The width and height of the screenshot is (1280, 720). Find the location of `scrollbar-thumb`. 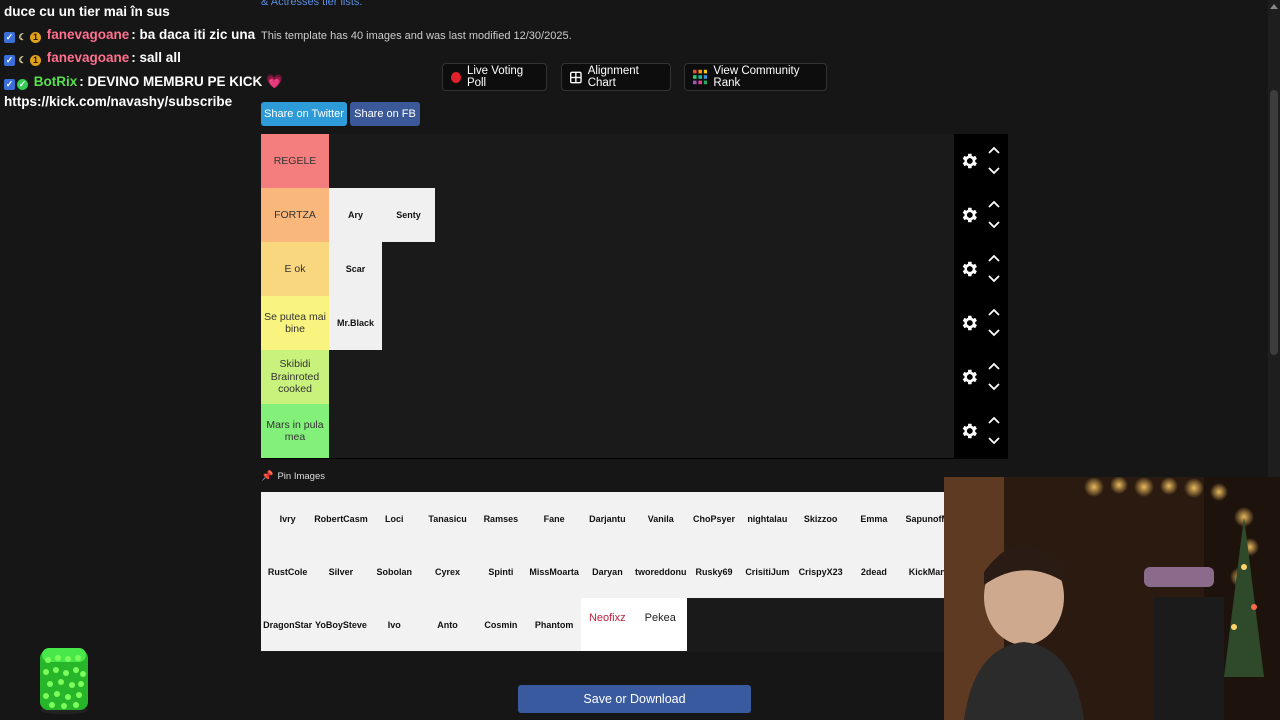

scrollbar-thumb is located at coordinates (1274, 222).